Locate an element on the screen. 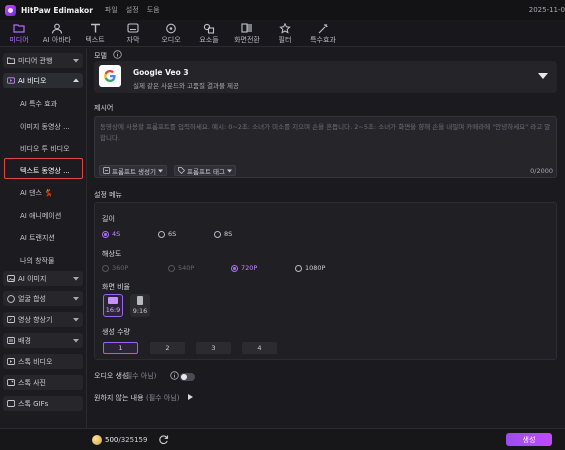 The image size is (565, 450). filter-icon is located at coordinates (285, 28).